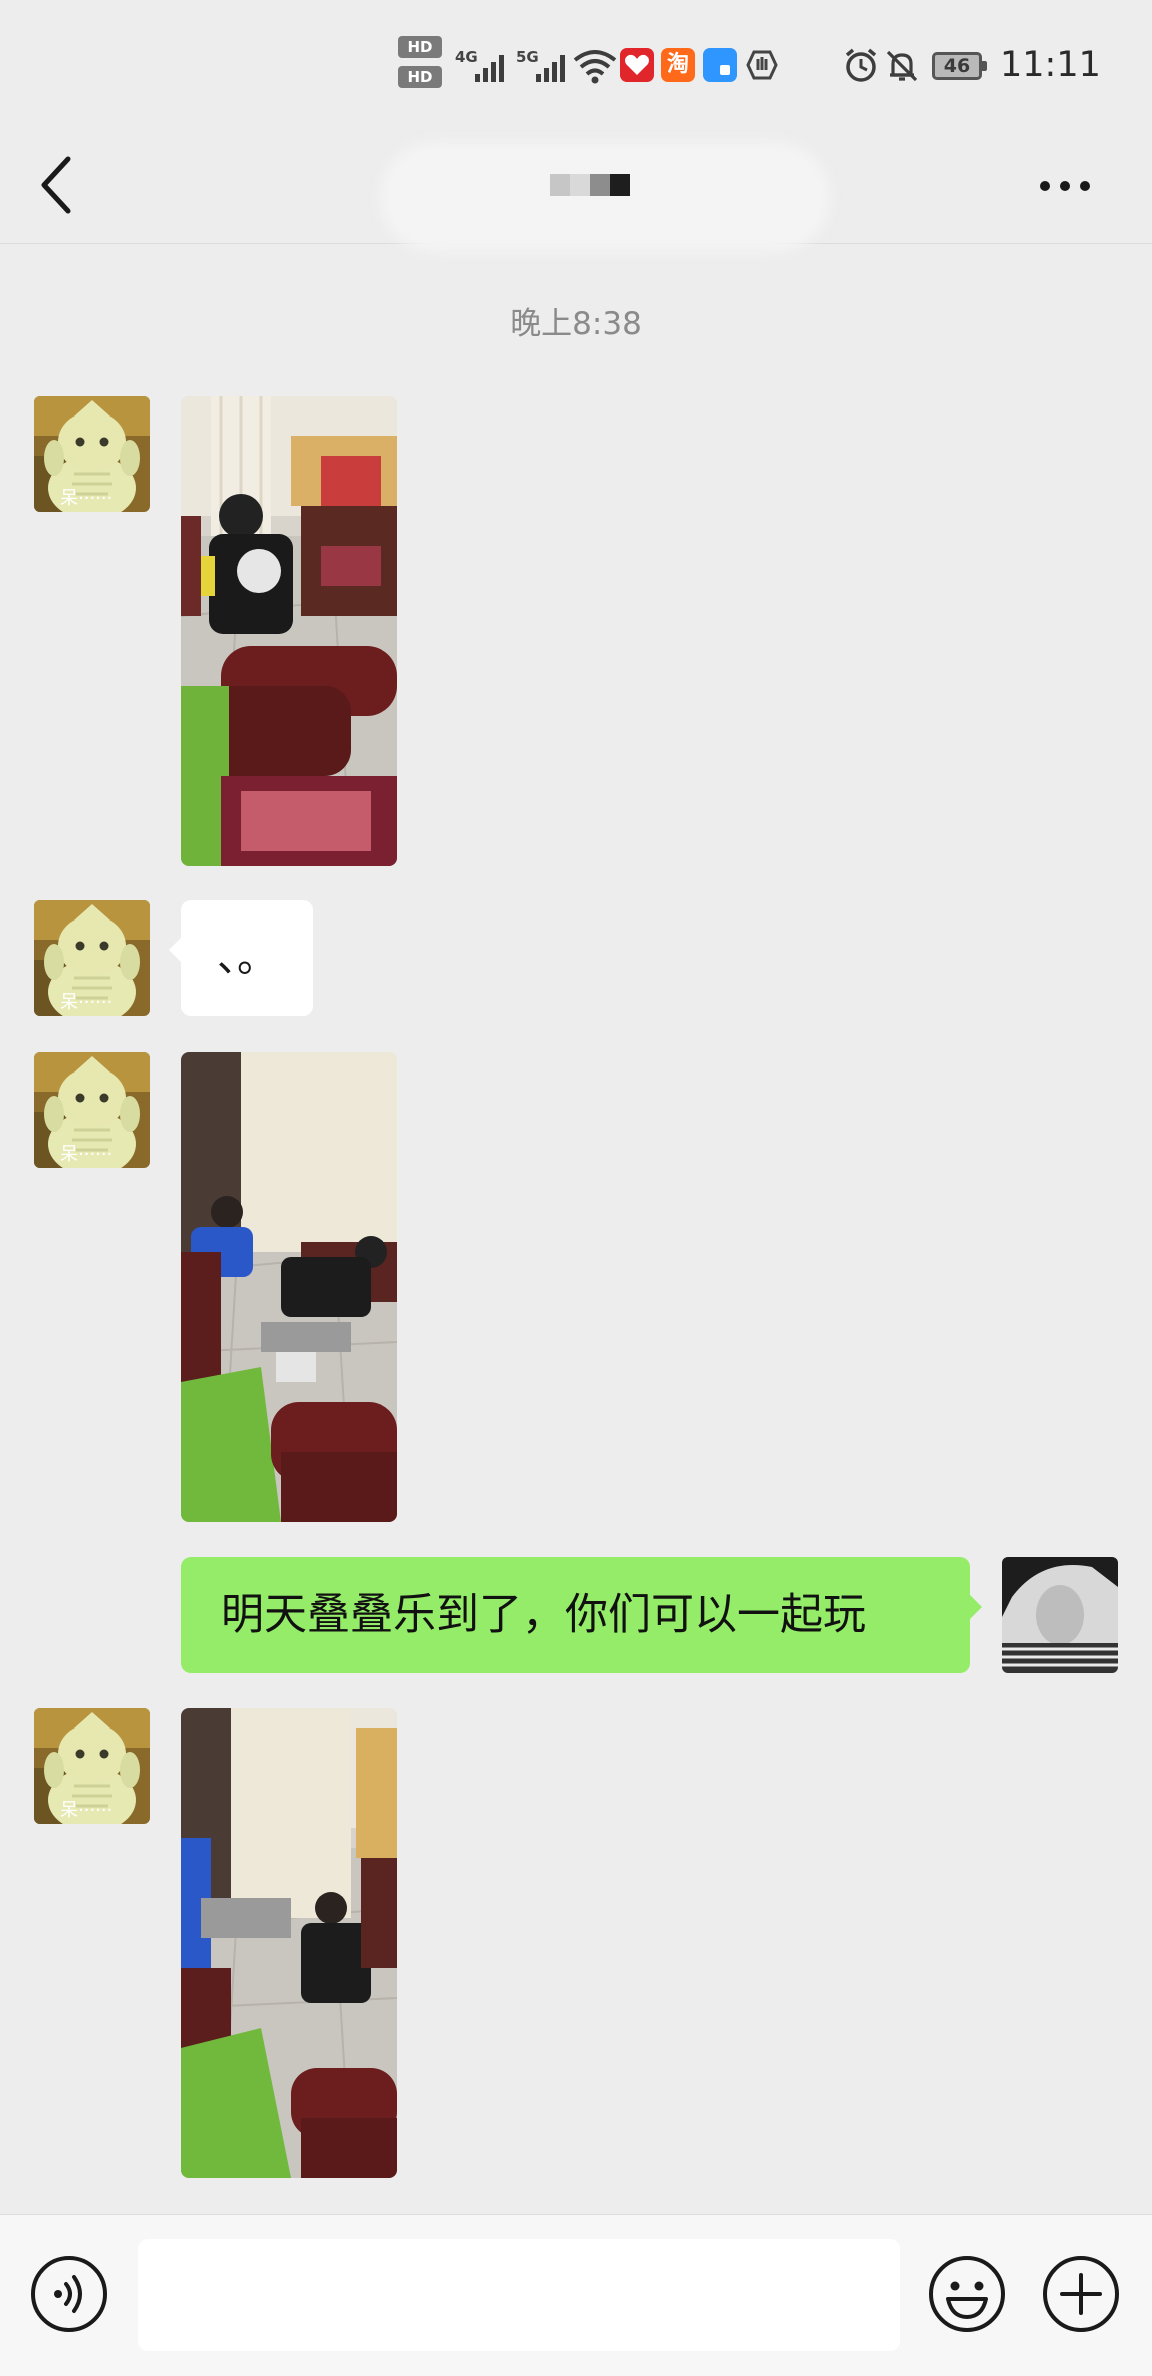  I want to click on emoji-icon, so click(967, 2294).